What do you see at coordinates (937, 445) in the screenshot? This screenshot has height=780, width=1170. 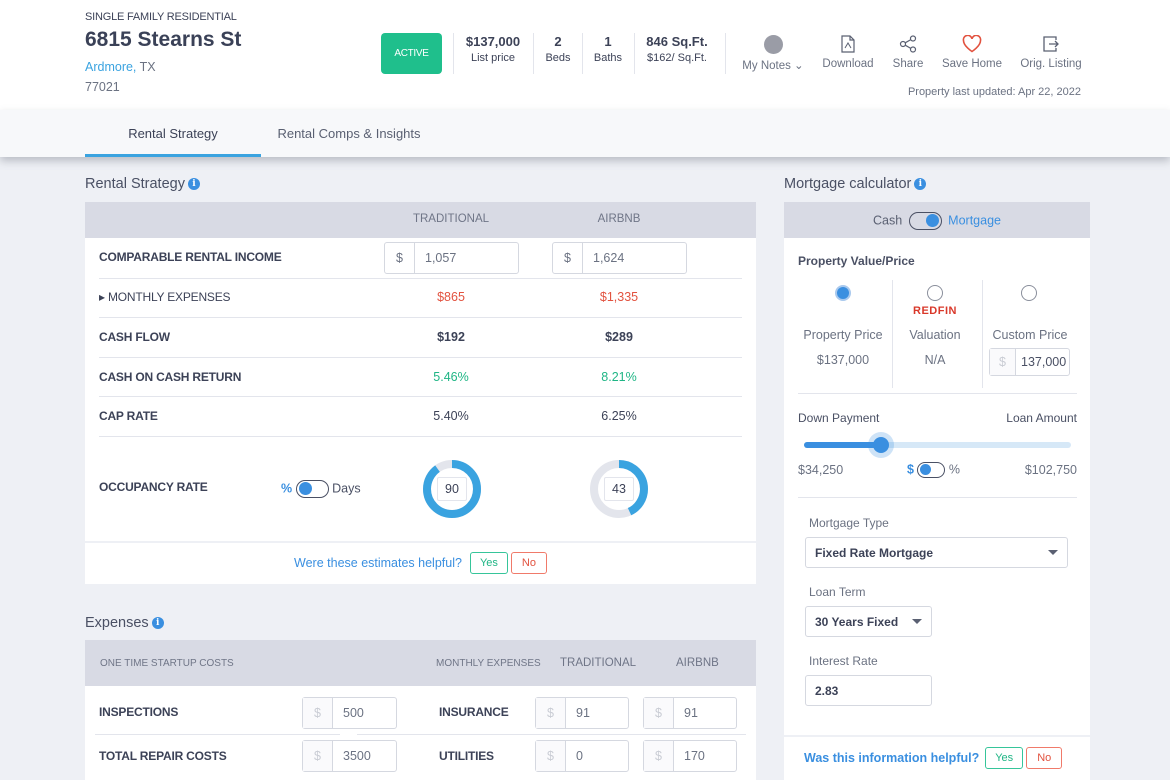 I see `down-payment-slider` at bounding box center [937, 445].